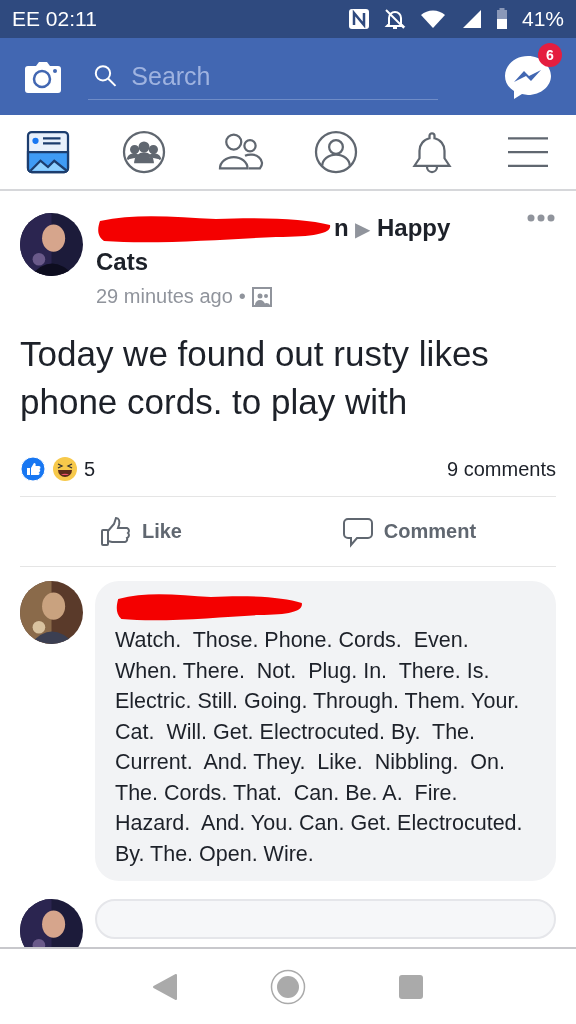  Describe the element at coordinates (433, 19) in the screenshot. I see `wifi-icon` at that location.